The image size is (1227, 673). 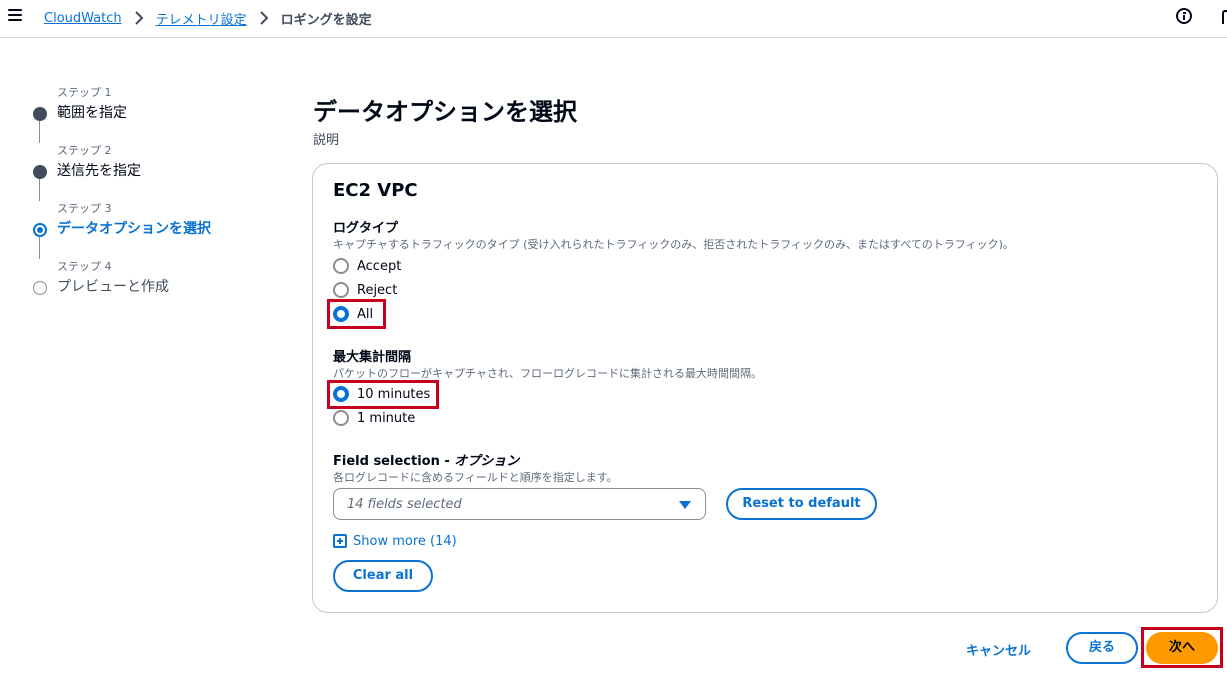 What do you see at coordinates (99, 171) in the screenshot?
I see `step-title: 送信先を指定` at bounding box center [99, 171].